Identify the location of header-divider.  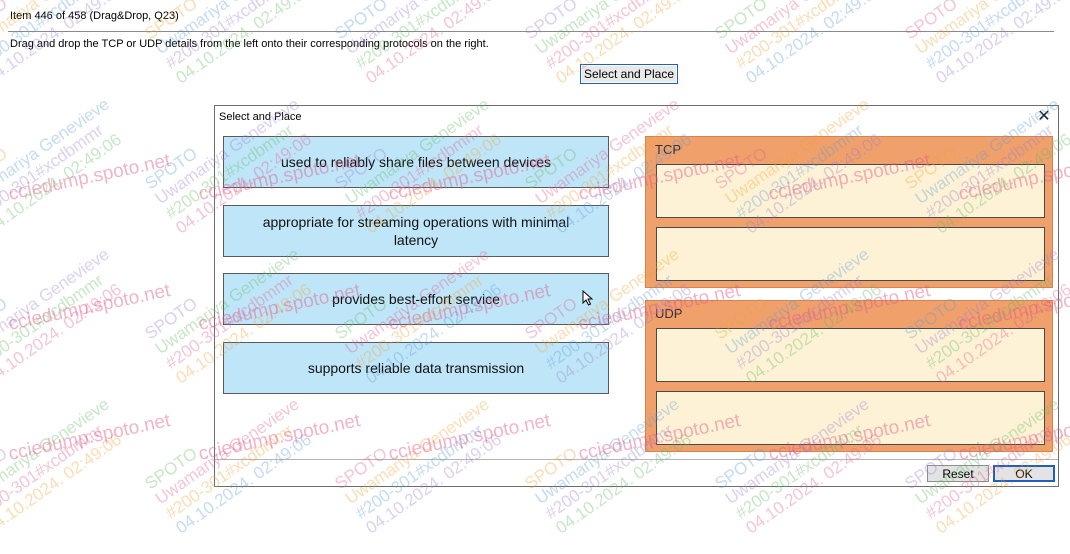
(531, 31).